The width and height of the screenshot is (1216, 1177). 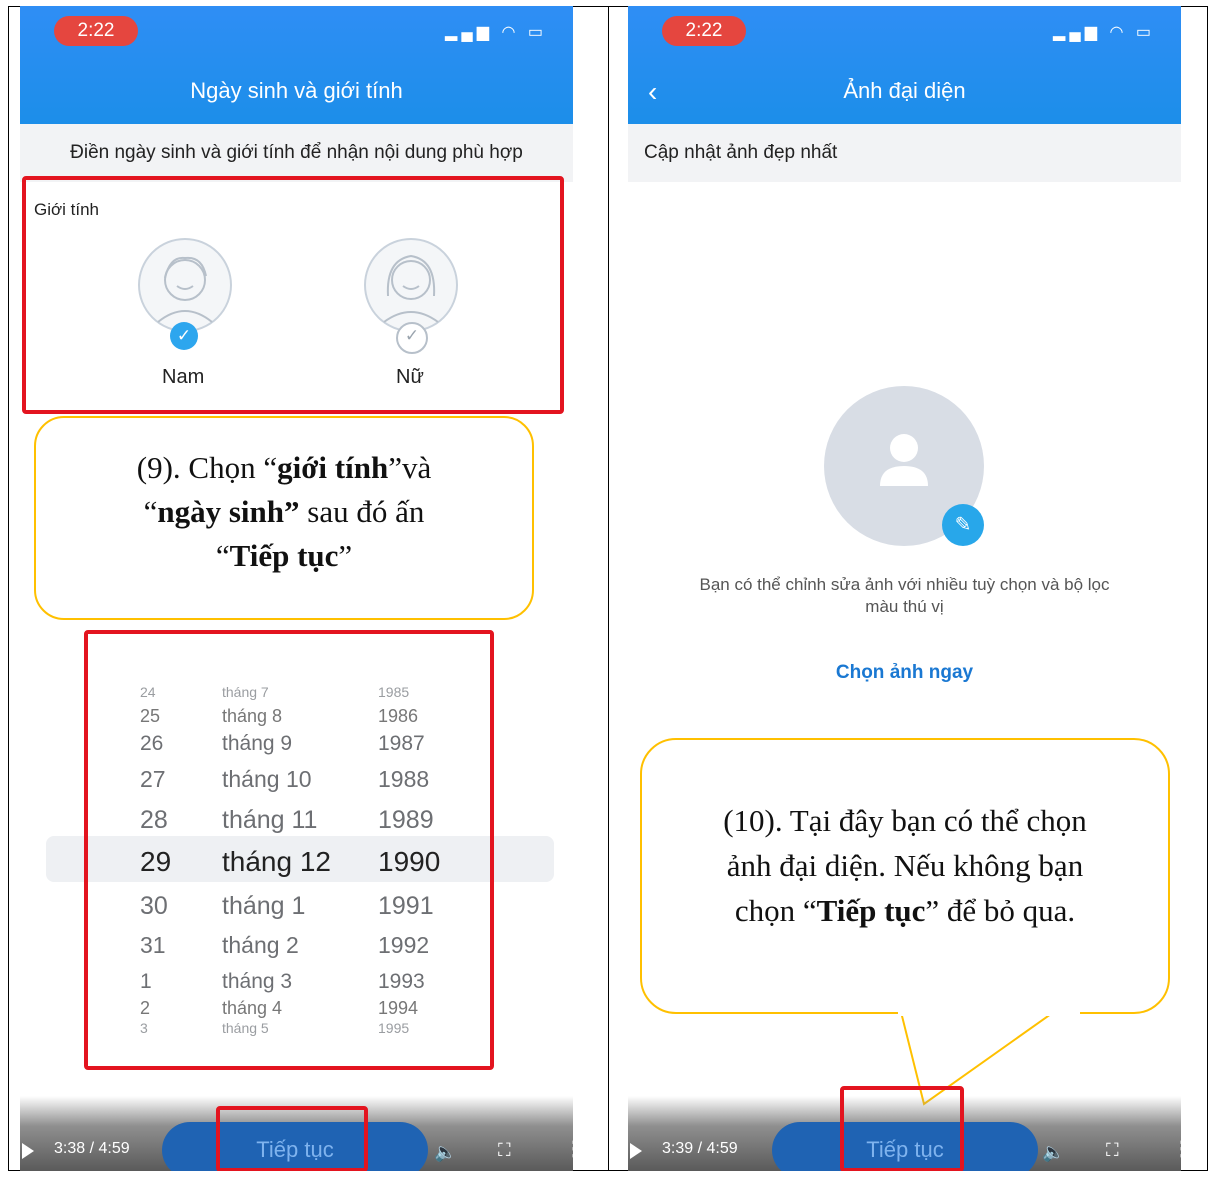 What do you see at coordinates (905, 820) in the screenshot?
I see `callout-line: (10). Tại đây bạn có thể chọn` at bounding box center [905, 820].